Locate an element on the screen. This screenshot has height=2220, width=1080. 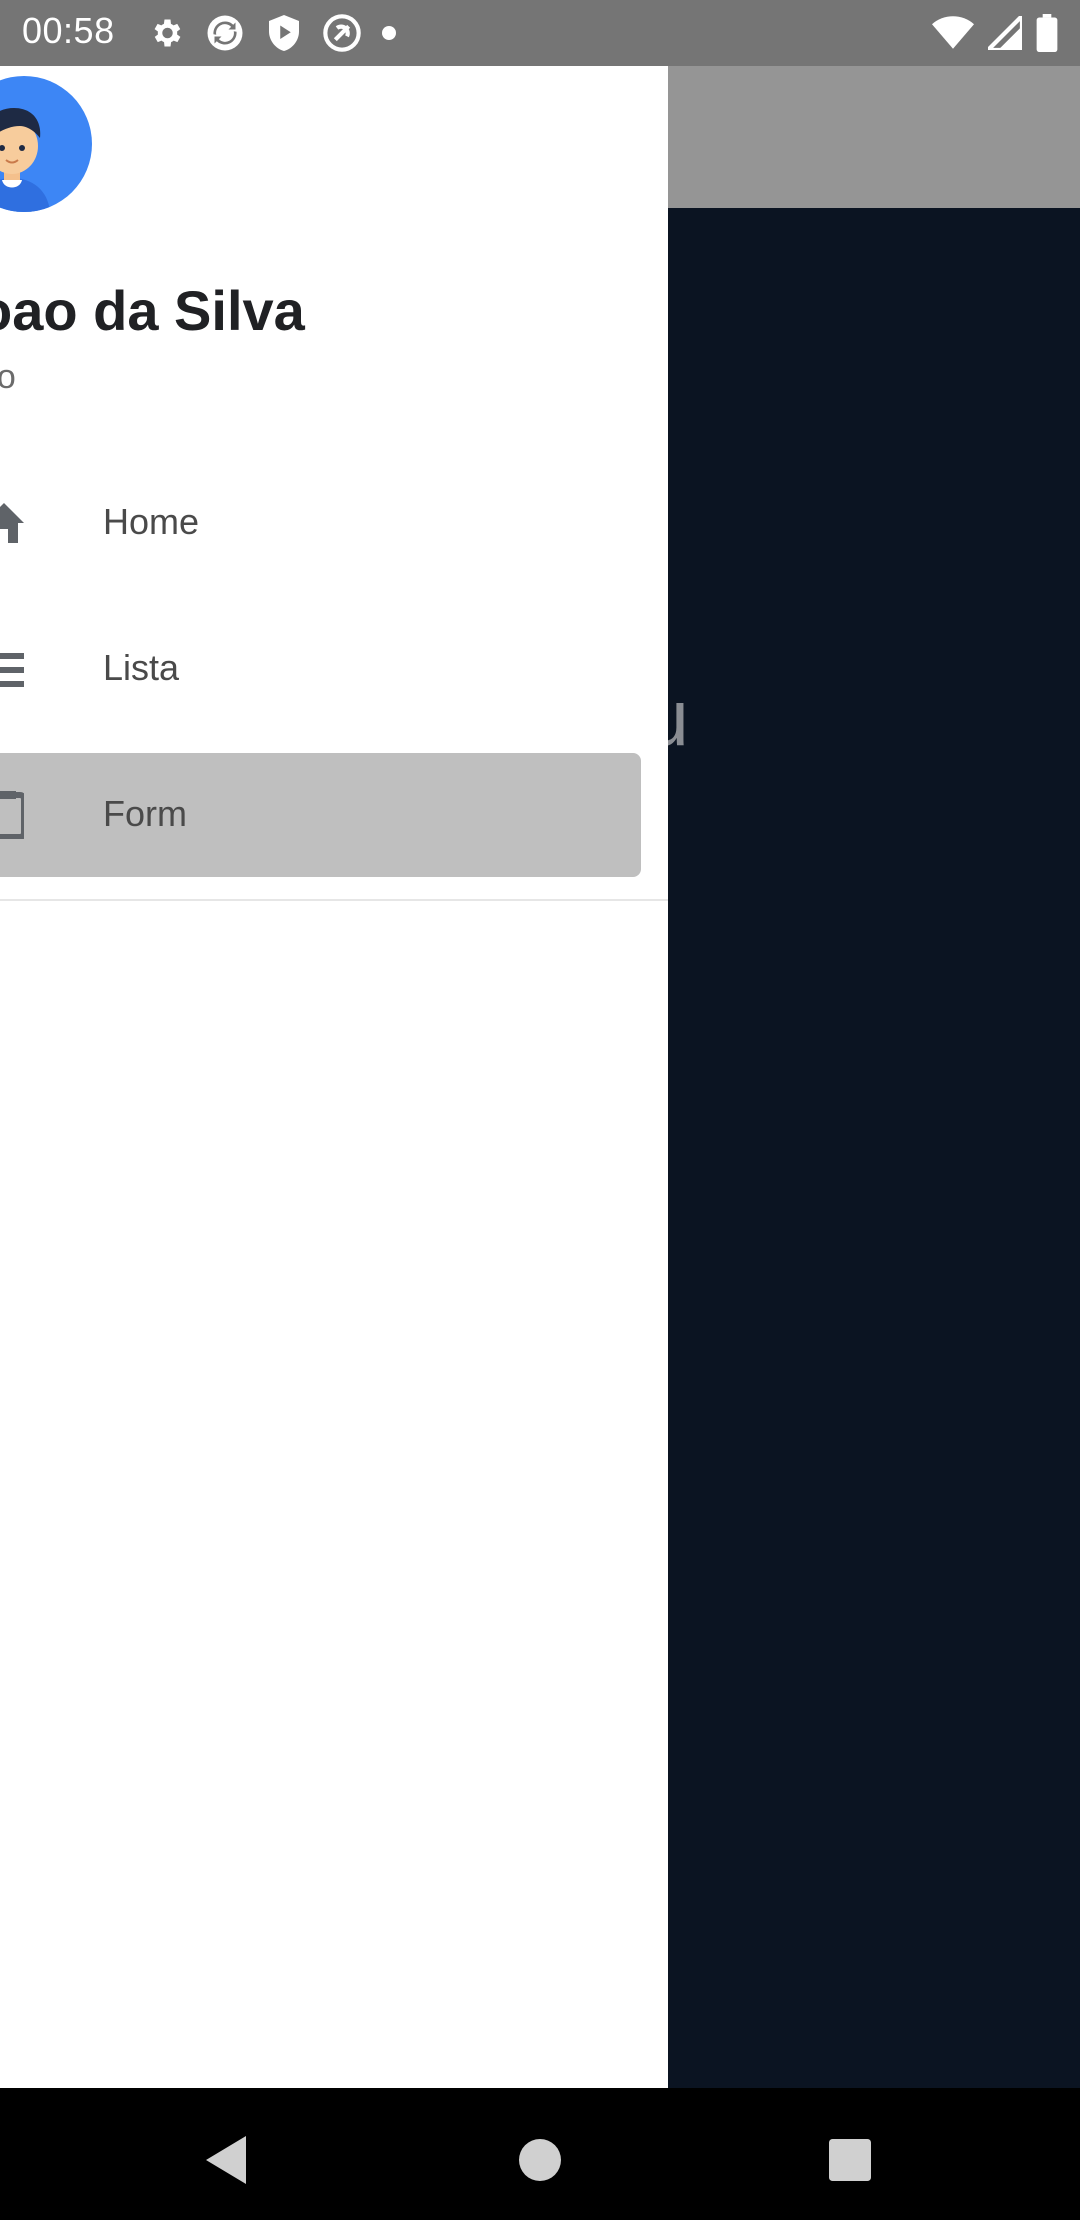
drawer-item-label: Home is located at coordinates (151, 521).